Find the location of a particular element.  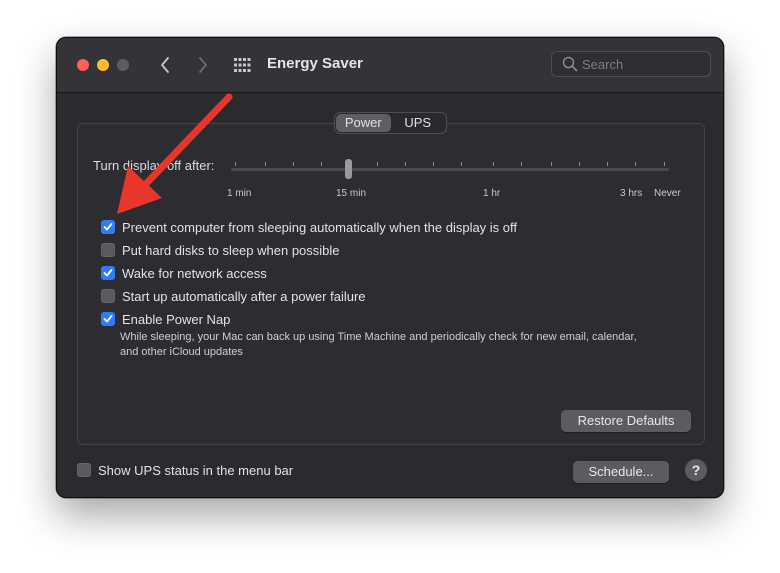

back-button is located at coordinates (166, 65).